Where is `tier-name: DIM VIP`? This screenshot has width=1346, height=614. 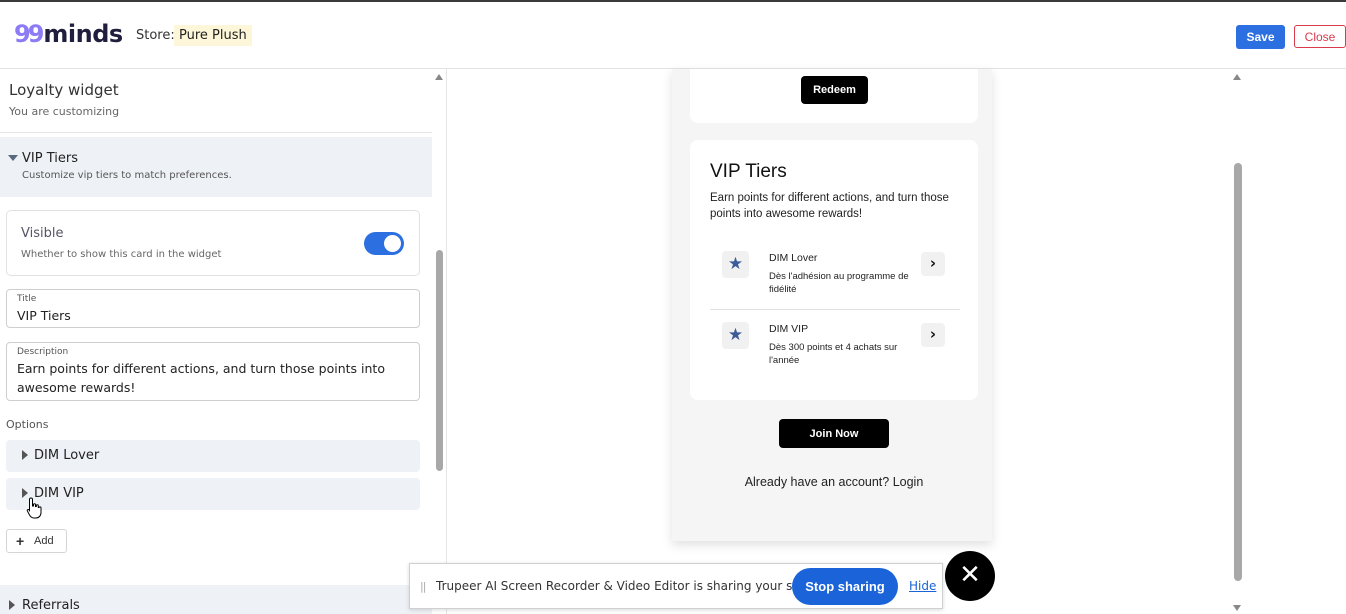
tier-name: DIM VIP is located at coordinates (789, 329).